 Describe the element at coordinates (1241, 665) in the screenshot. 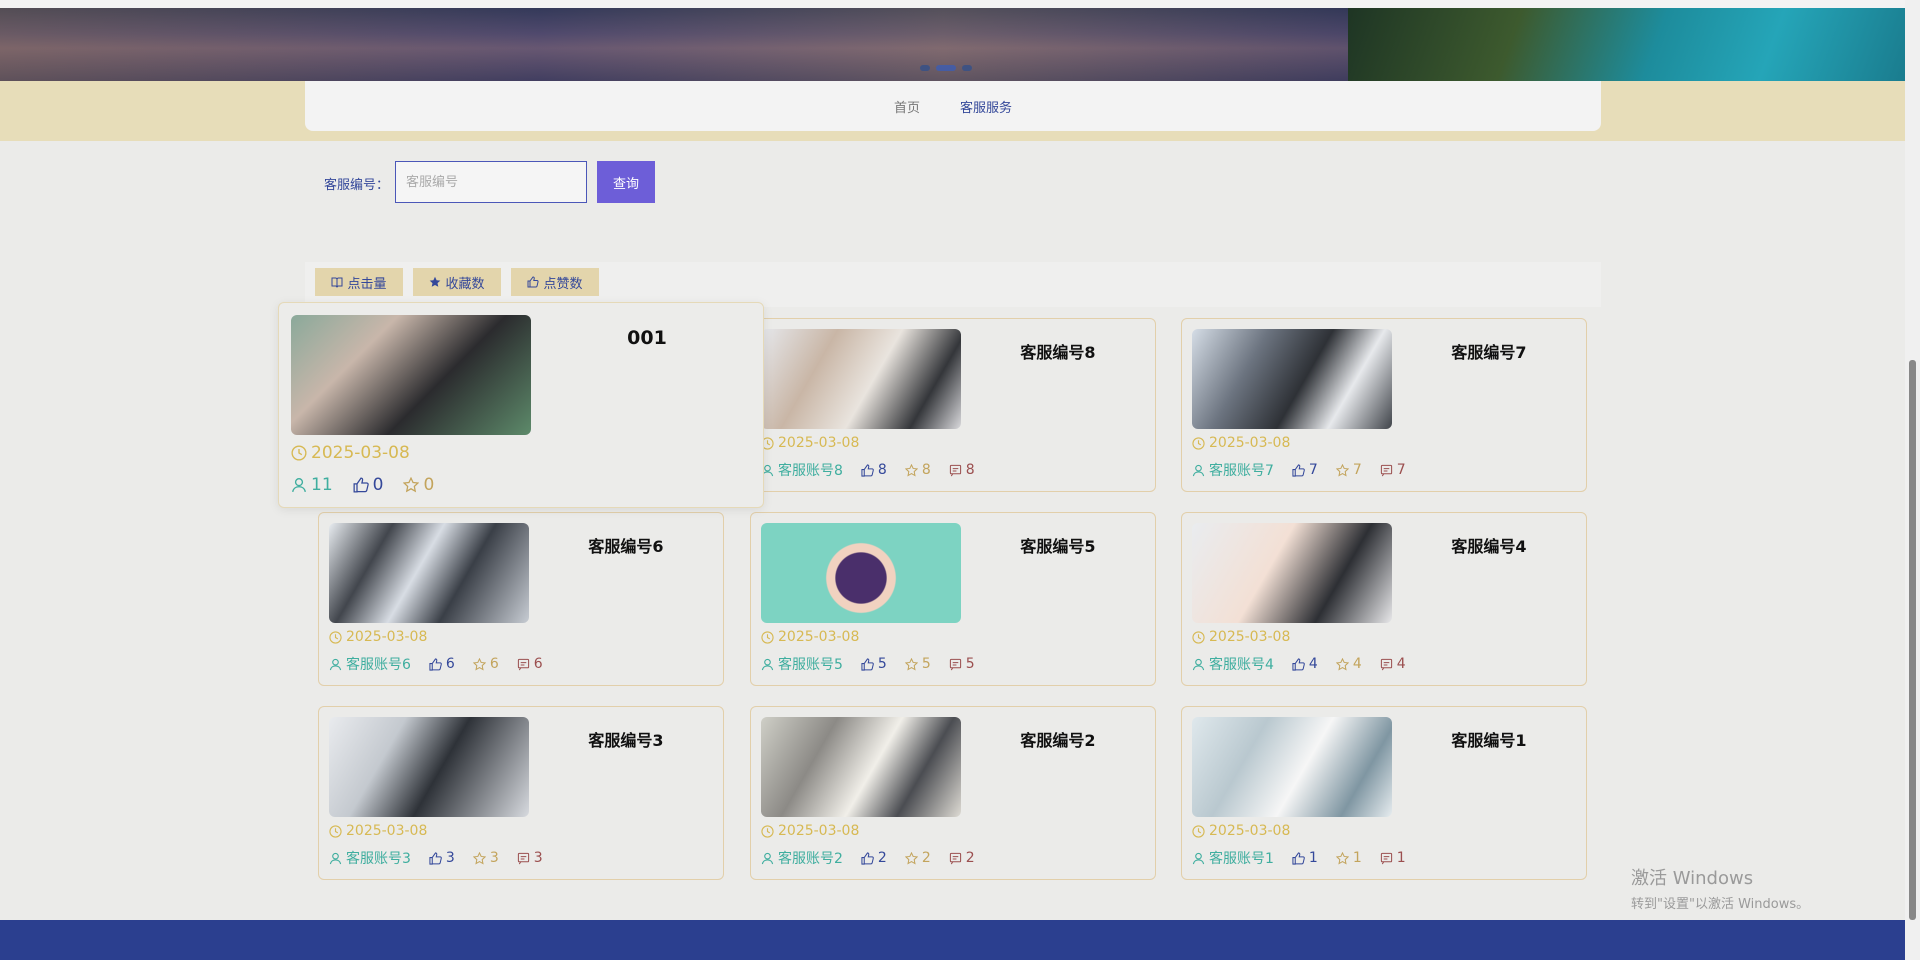

I see `card-account-text: 客服账号4` at that location.